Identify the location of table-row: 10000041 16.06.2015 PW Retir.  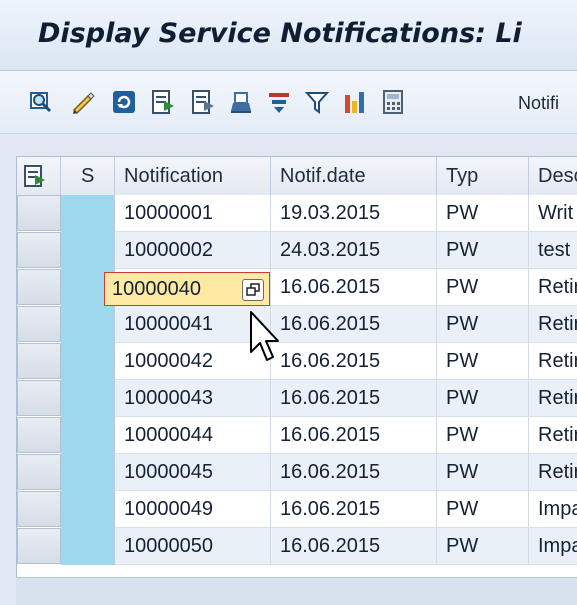
(297, 324).